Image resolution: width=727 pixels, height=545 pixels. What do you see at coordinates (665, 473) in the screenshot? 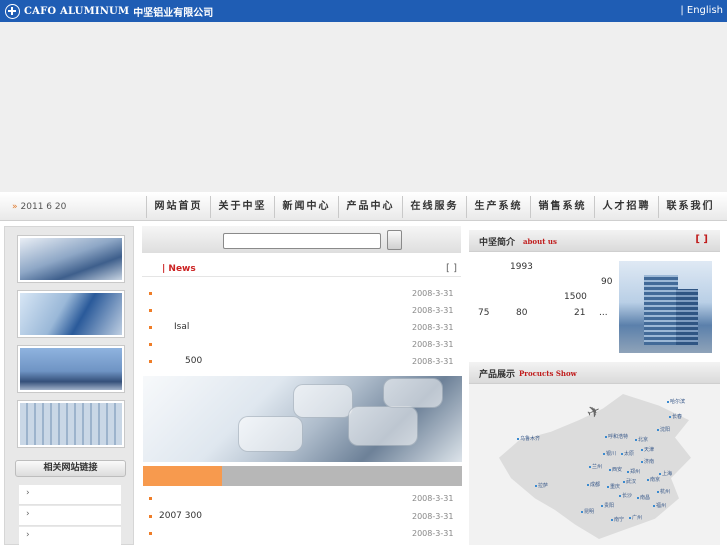
I see `city-label: 上海` at bounding box center [665, 473].